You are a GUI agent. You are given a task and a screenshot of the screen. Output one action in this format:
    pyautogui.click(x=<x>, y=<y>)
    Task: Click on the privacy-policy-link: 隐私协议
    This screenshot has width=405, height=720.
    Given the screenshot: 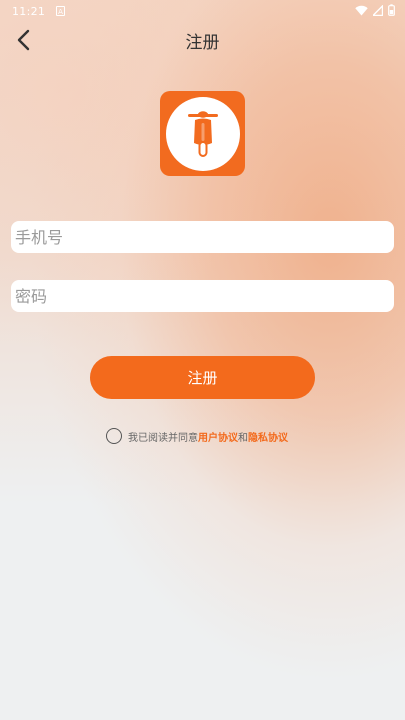 What is the action you would take?
    pyautogui.click(x=268, y=436)
    